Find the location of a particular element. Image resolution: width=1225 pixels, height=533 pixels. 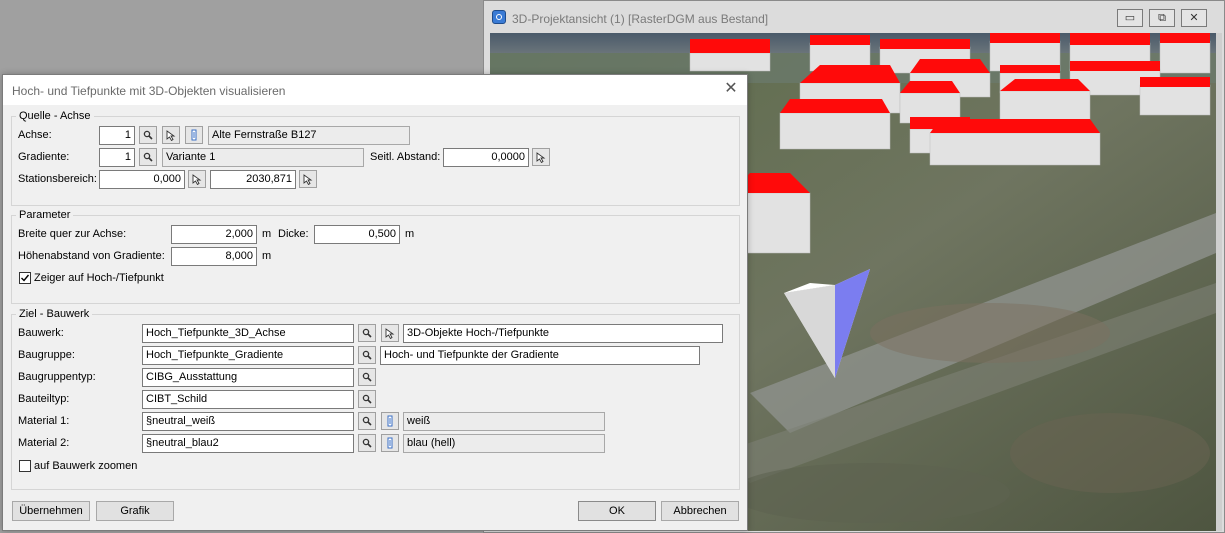

achse-pick-button is located at coordinates (171, 135).